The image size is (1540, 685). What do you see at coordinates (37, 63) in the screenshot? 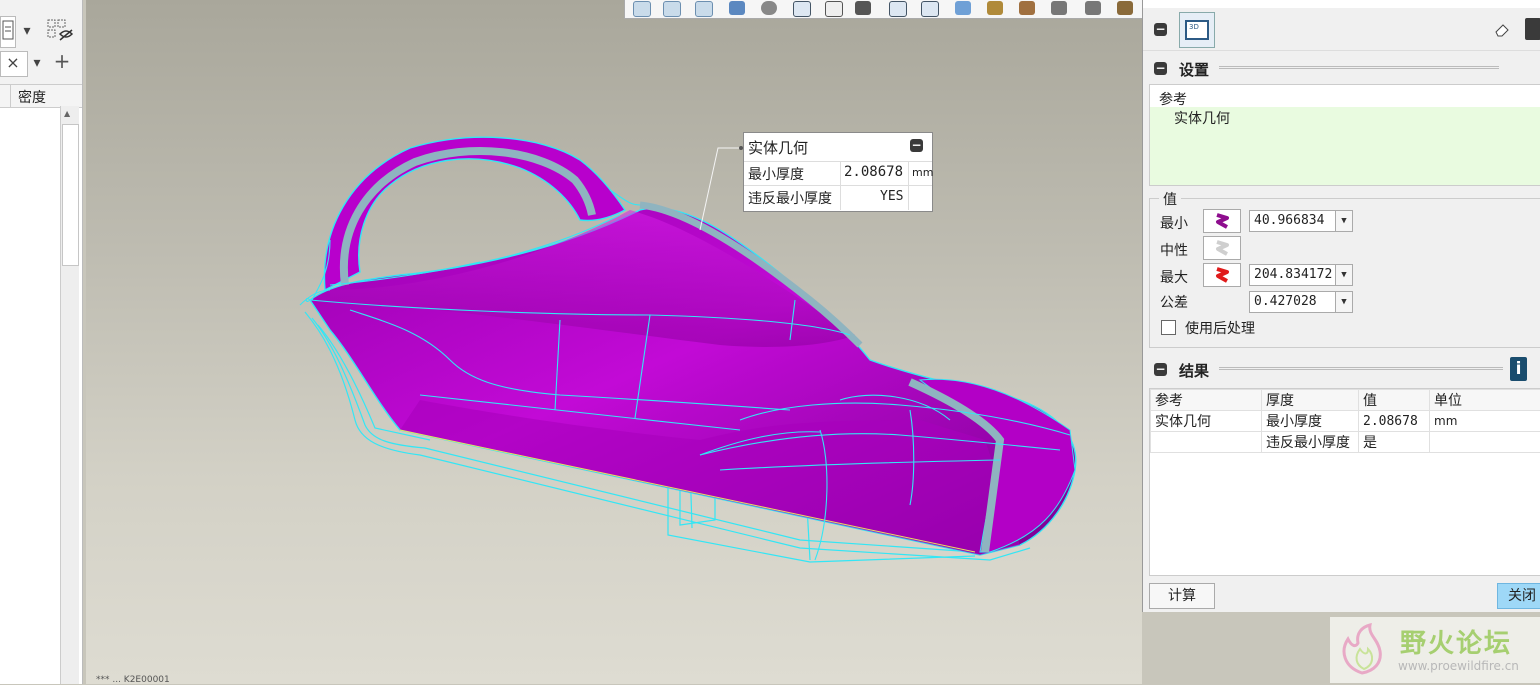
I see `search-dropdown-icon: ▾` at bounding box center [37, 63].